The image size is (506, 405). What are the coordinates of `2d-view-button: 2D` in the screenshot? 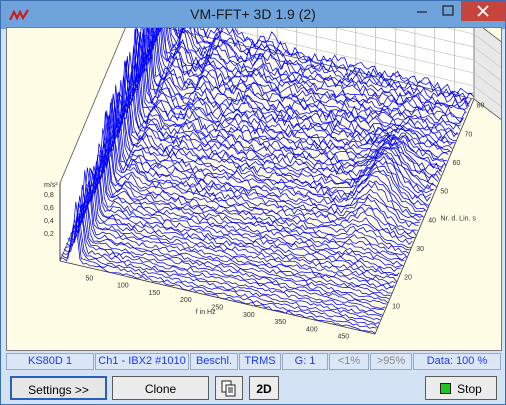 It's located at (264, 388).